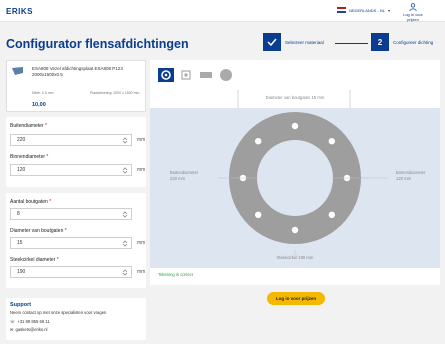  Describe the element at coordinates (71, 214) in the screenshot. I see `bolt-count-input: 8` at that location.